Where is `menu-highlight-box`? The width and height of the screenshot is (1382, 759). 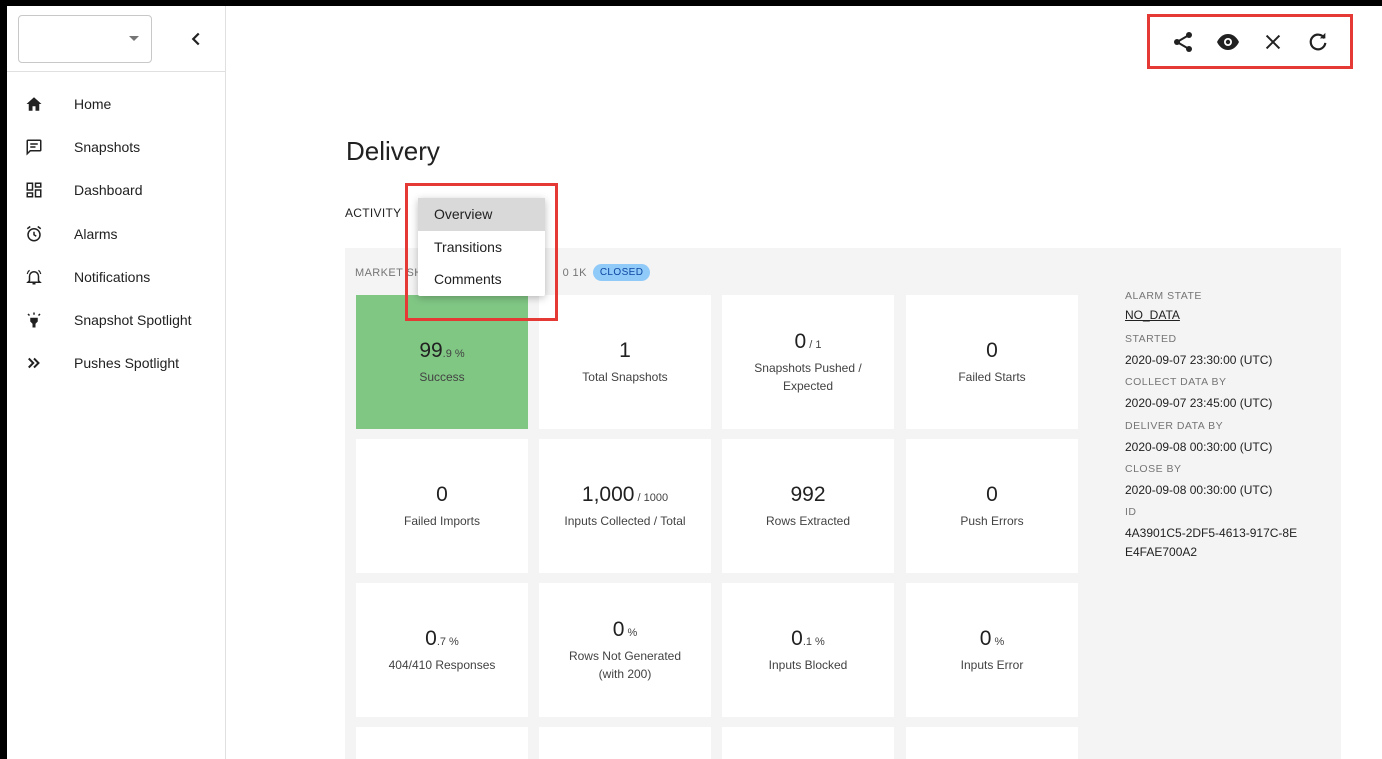 menu-highlight-box is located at coordinates (481, 252).